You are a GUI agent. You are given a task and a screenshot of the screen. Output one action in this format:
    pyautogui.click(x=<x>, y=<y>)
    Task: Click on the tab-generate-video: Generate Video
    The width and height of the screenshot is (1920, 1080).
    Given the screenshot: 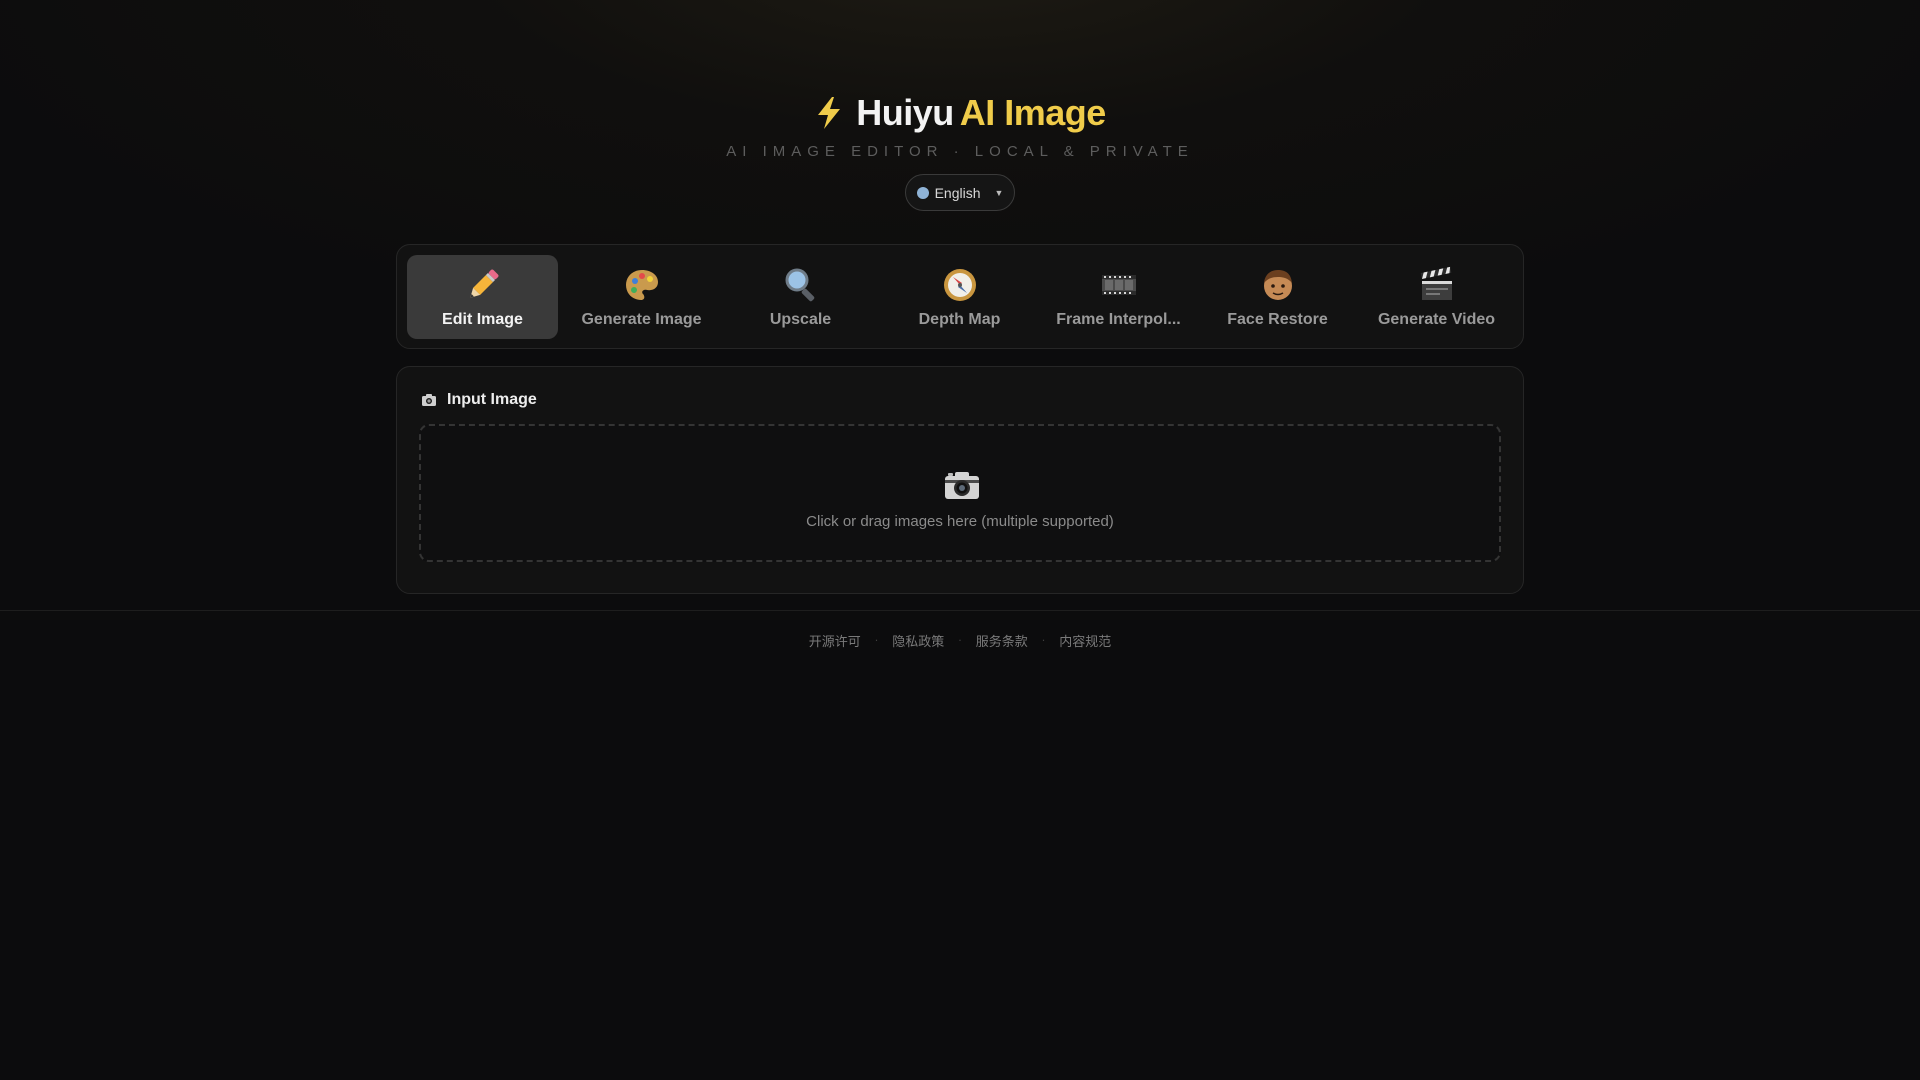 What is the action you would take?
    pyautogui.click(x=1436, y=297)
    